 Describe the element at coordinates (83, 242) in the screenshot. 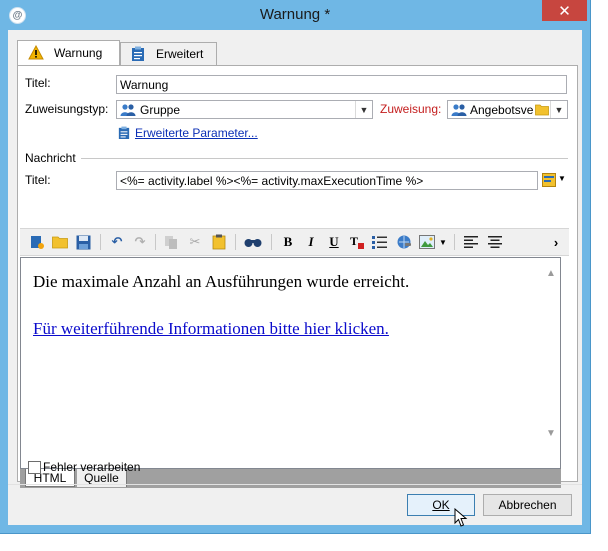

I see `save-icon` at that location.